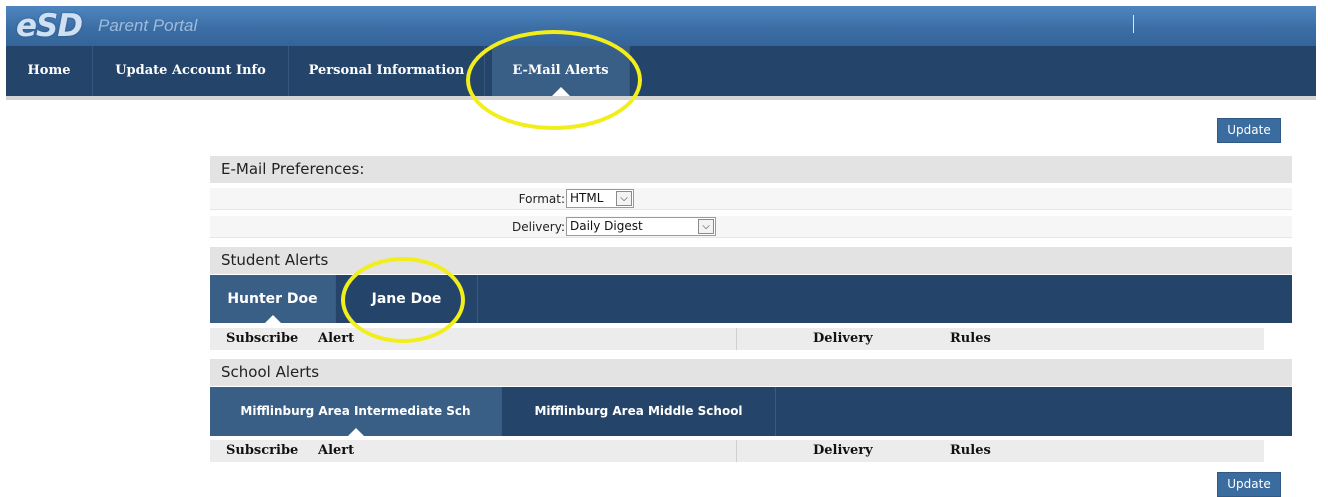 The height and width of the screenshot is (497, 1328). I want to click on tab-personal-information-label: Personal Information, so click(386, 70).